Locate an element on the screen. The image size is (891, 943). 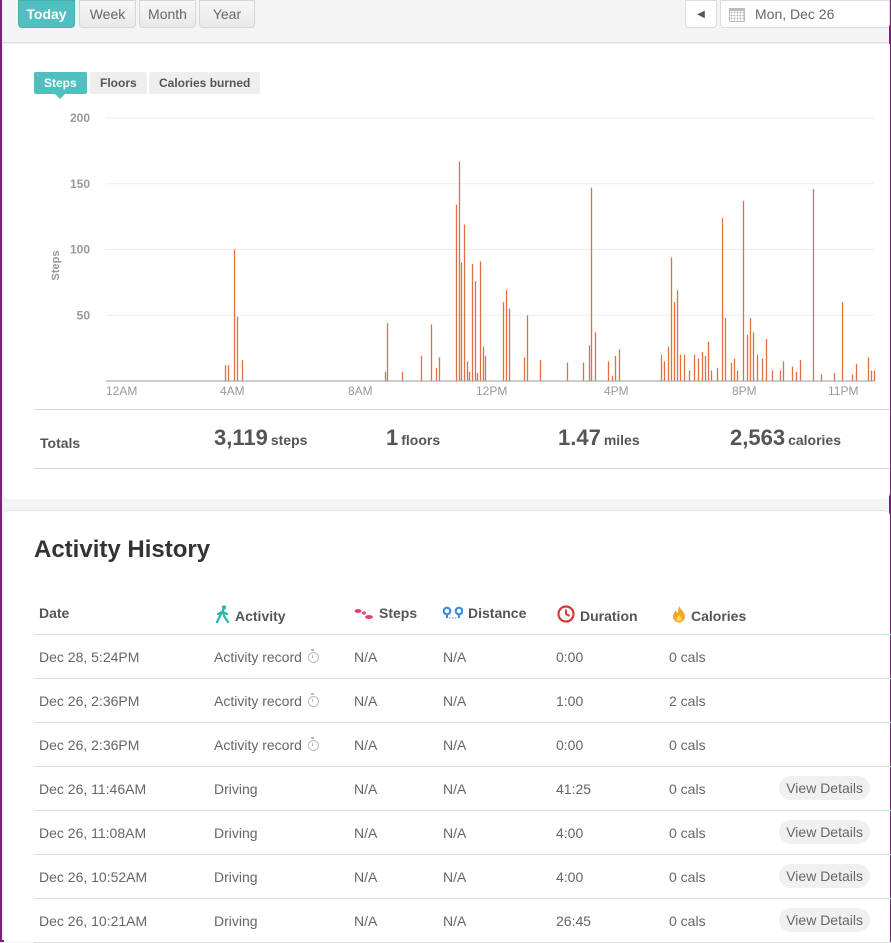
map-pins-icon is located at coordinates (453, 612).